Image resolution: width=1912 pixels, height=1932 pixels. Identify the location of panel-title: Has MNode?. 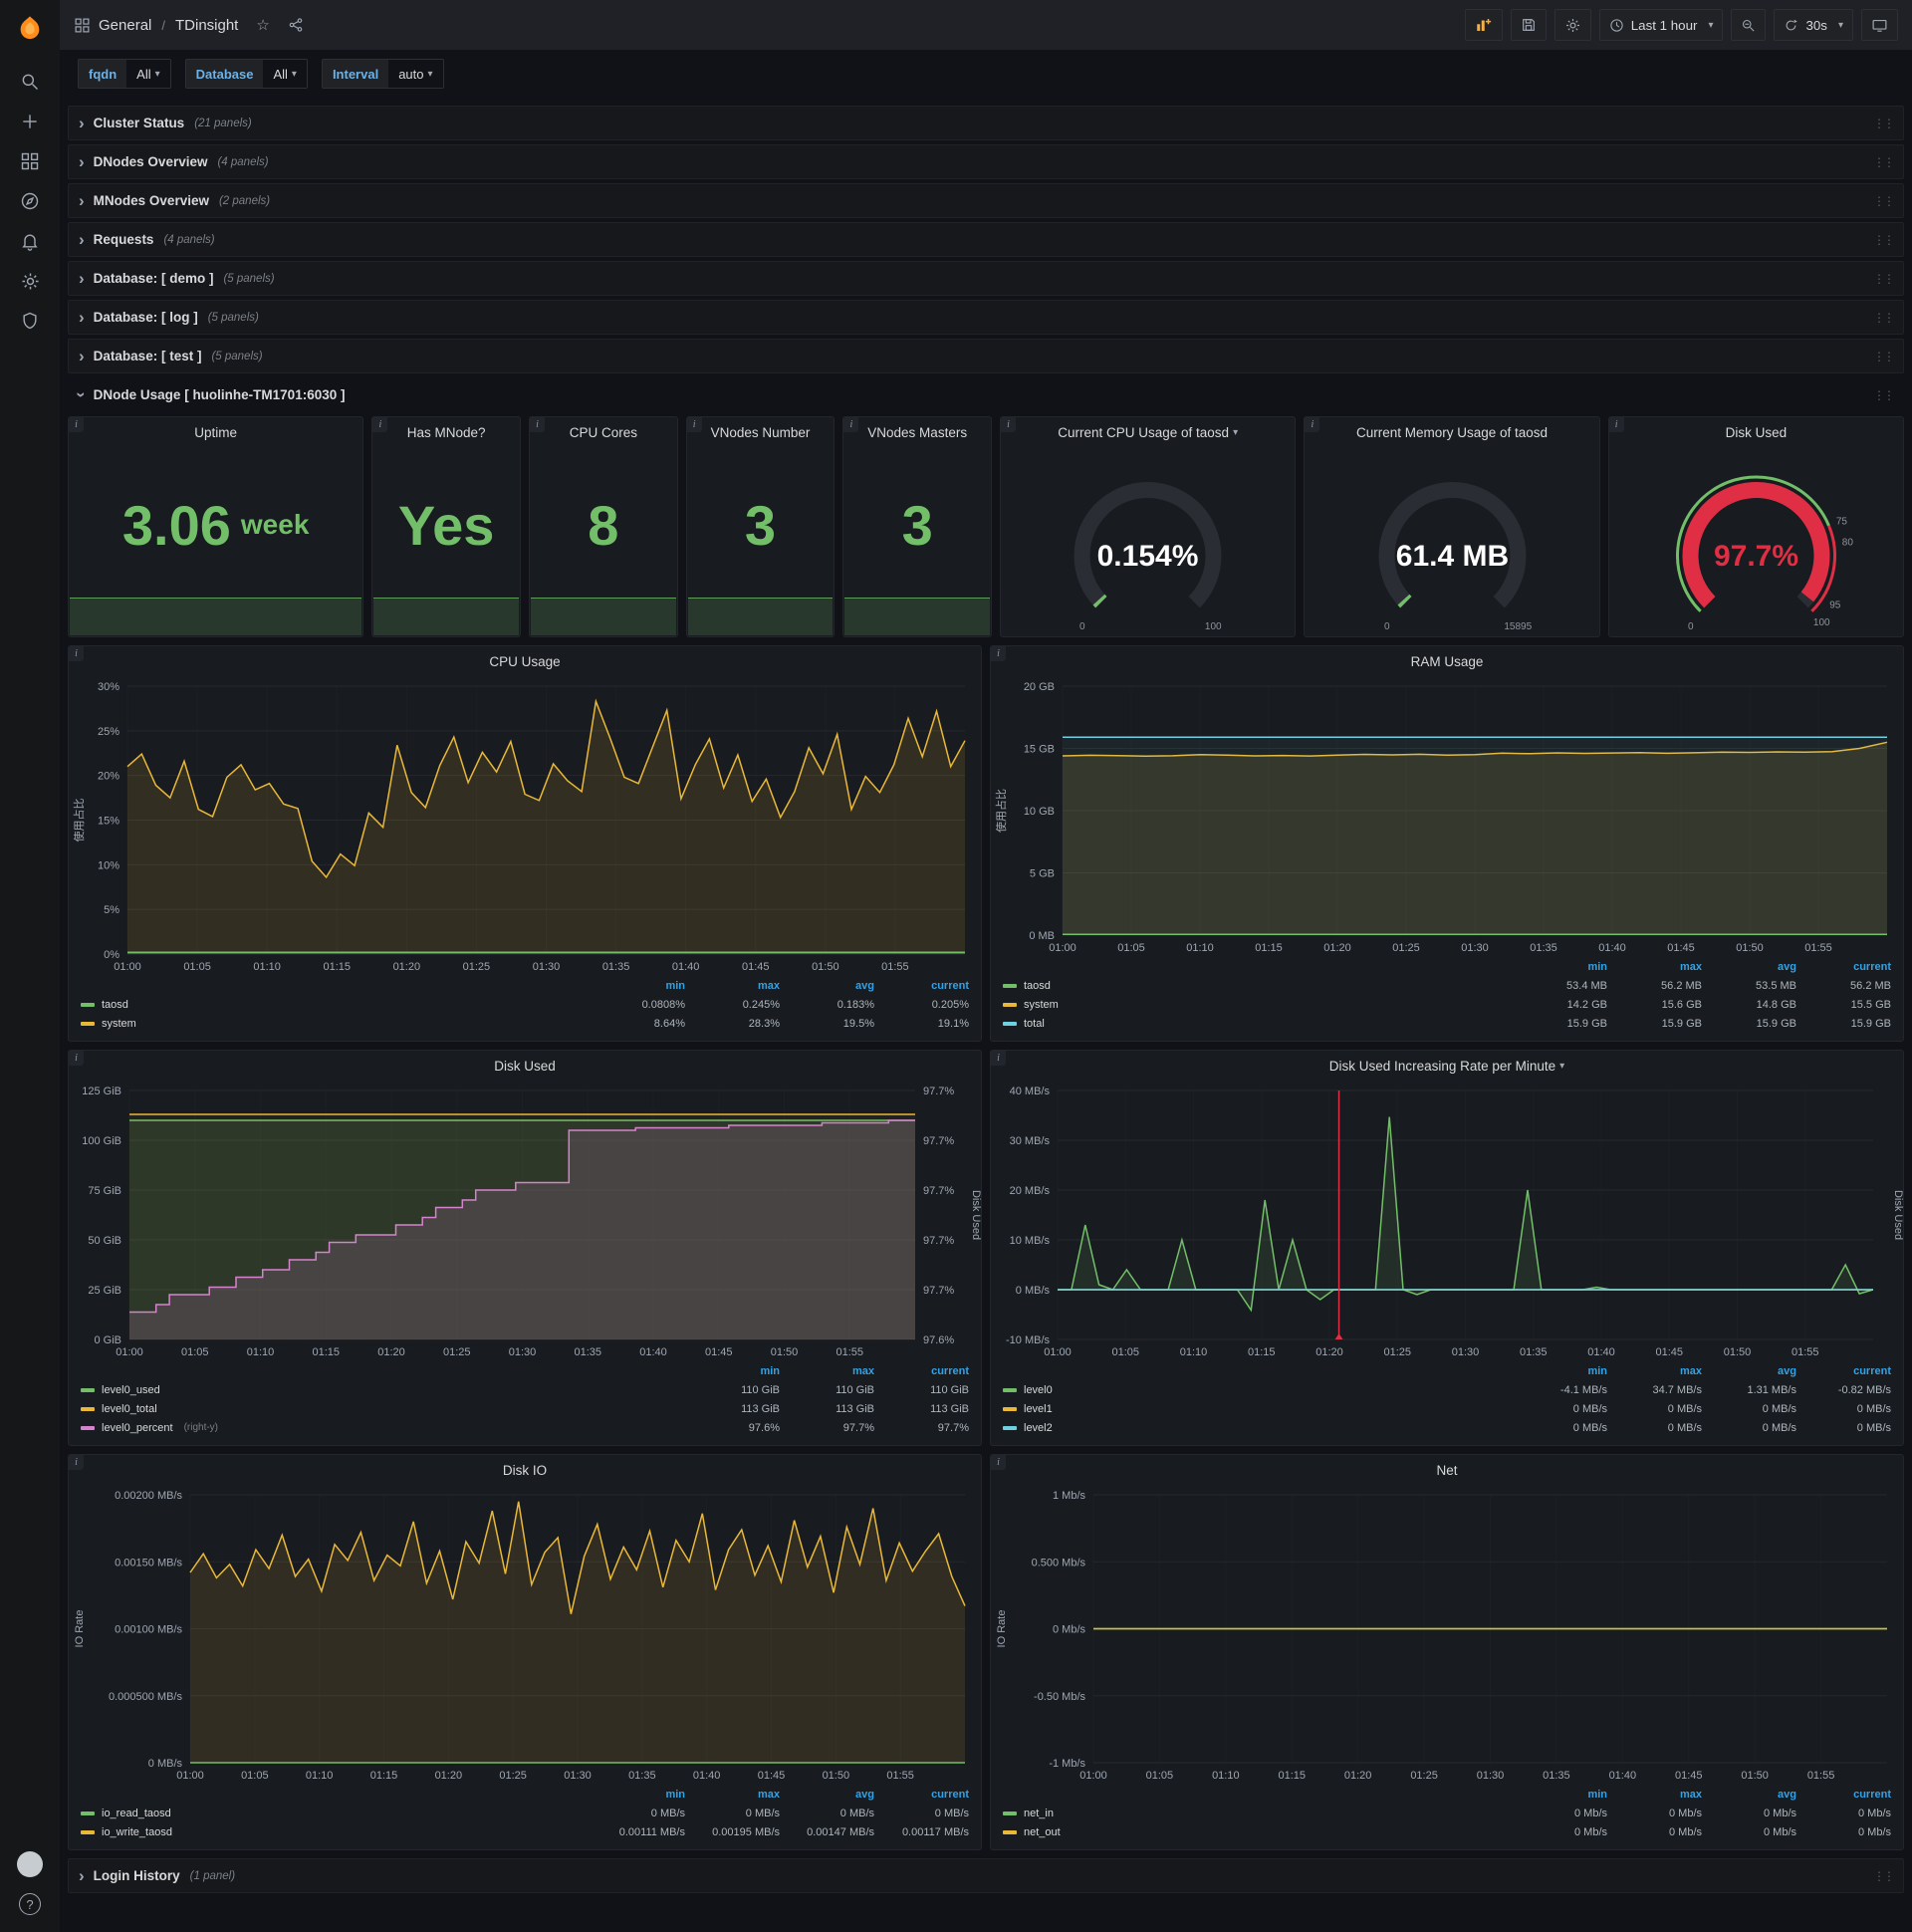
(446, 432).